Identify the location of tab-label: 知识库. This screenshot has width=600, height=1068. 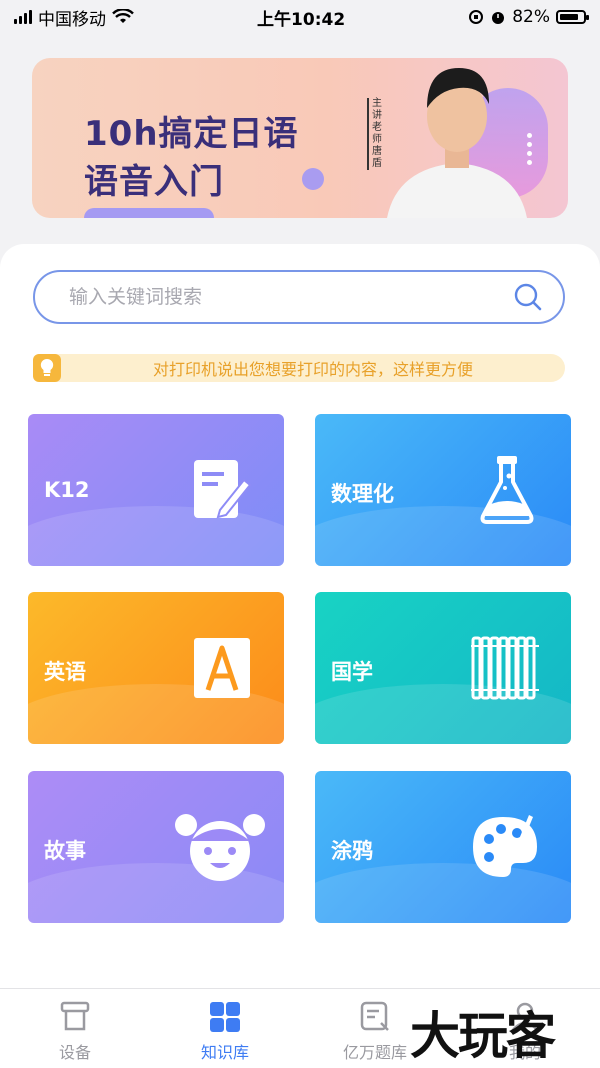
(224, 1052).